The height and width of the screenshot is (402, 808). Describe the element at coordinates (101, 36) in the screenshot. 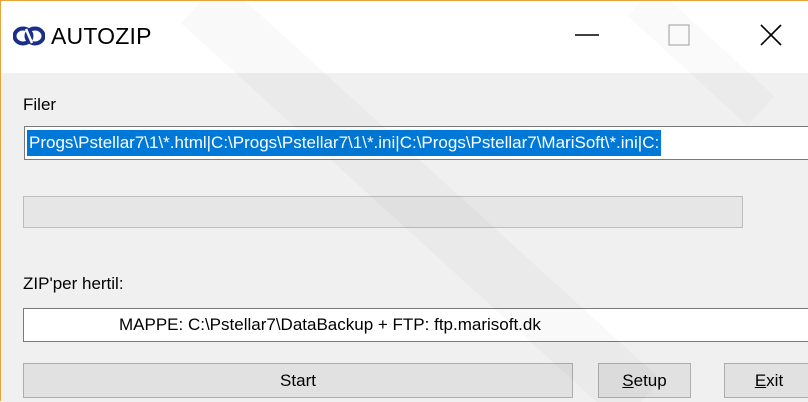

I see `window-title: AUTOZIP` at that location.